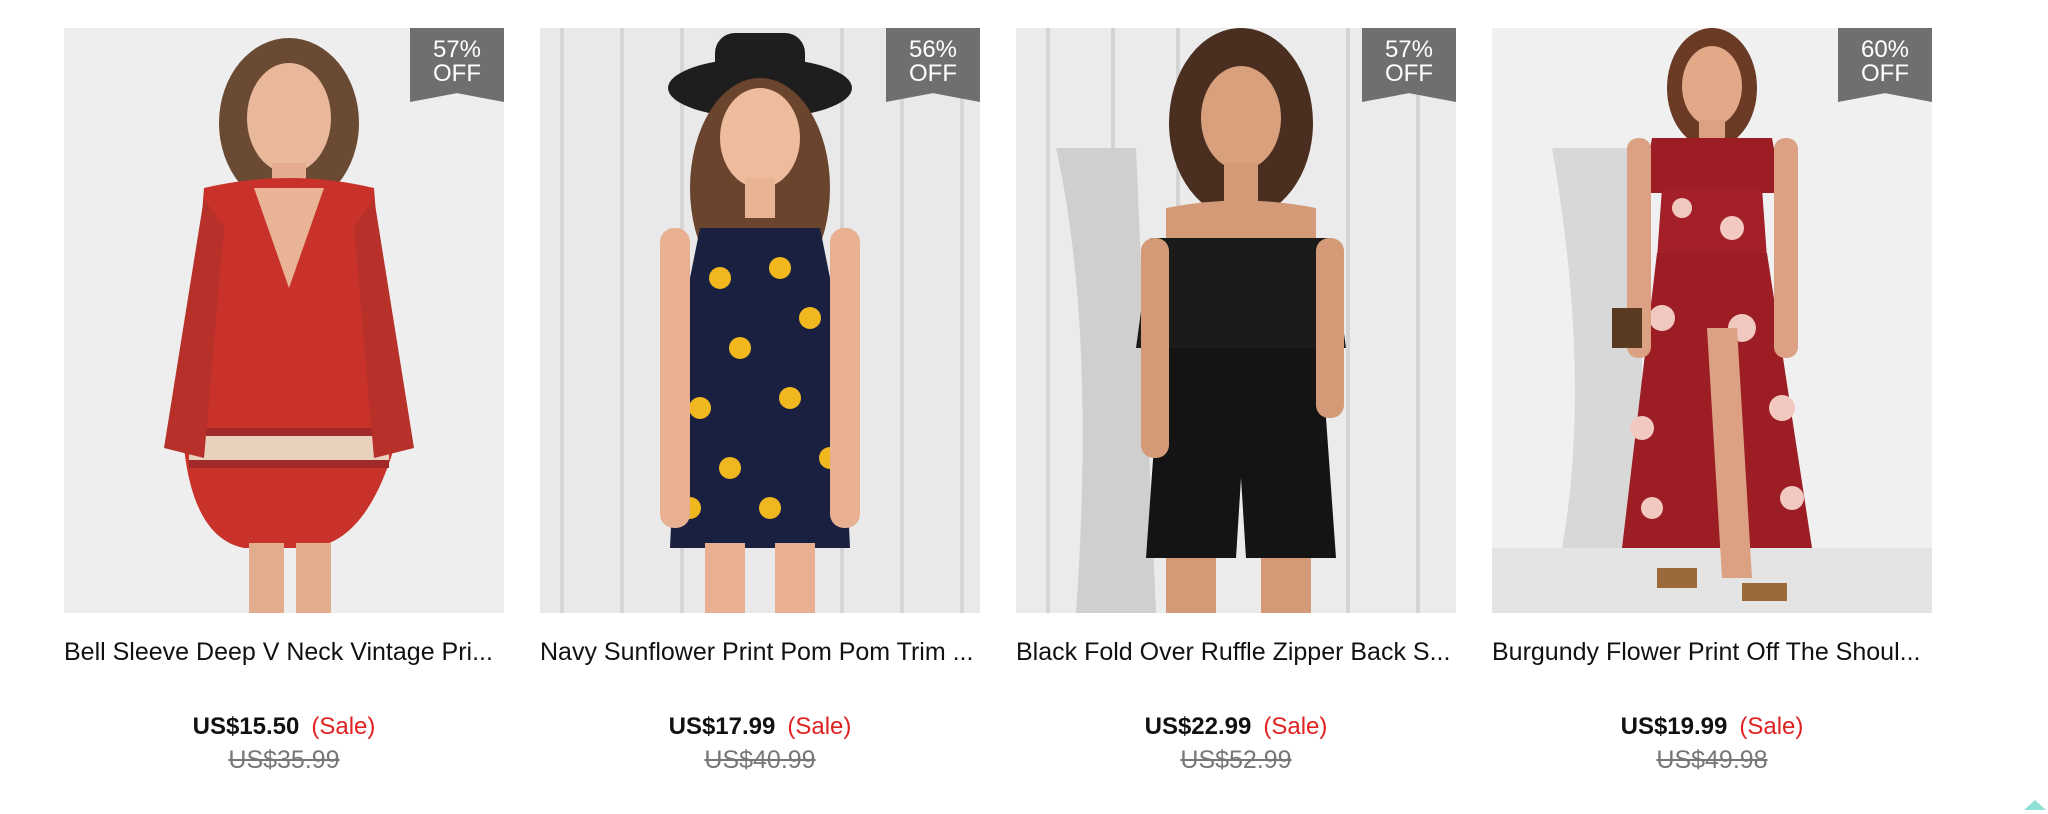  I want to click on price-block: US$19.99 (Sale) US$49.98, so click(1712, 744).